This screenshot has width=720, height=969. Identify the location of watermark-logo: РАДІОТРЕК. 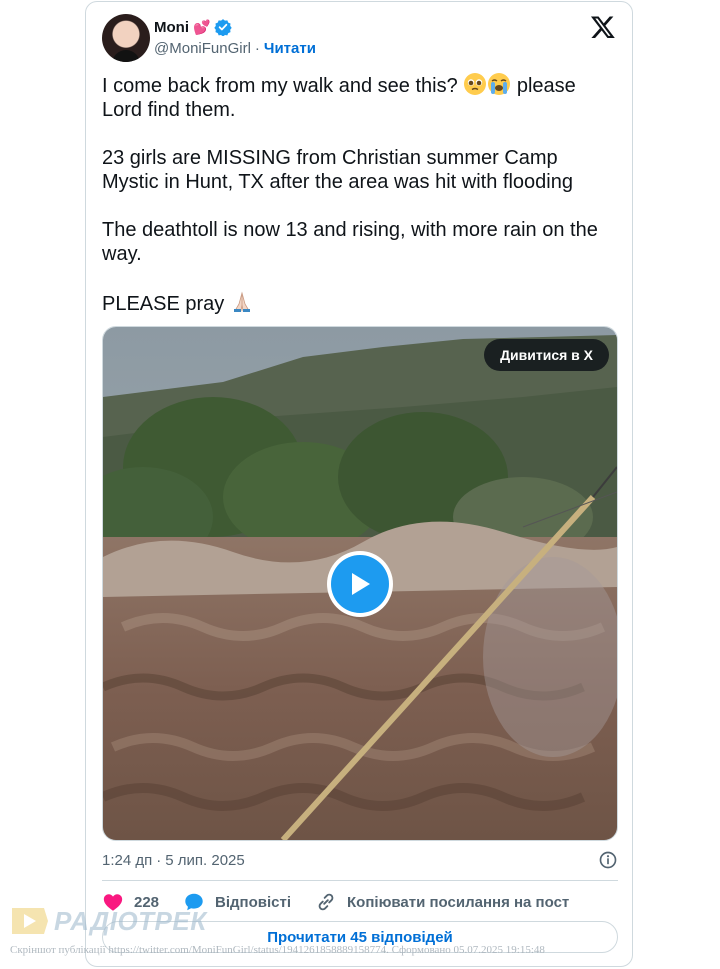
(108, 921).